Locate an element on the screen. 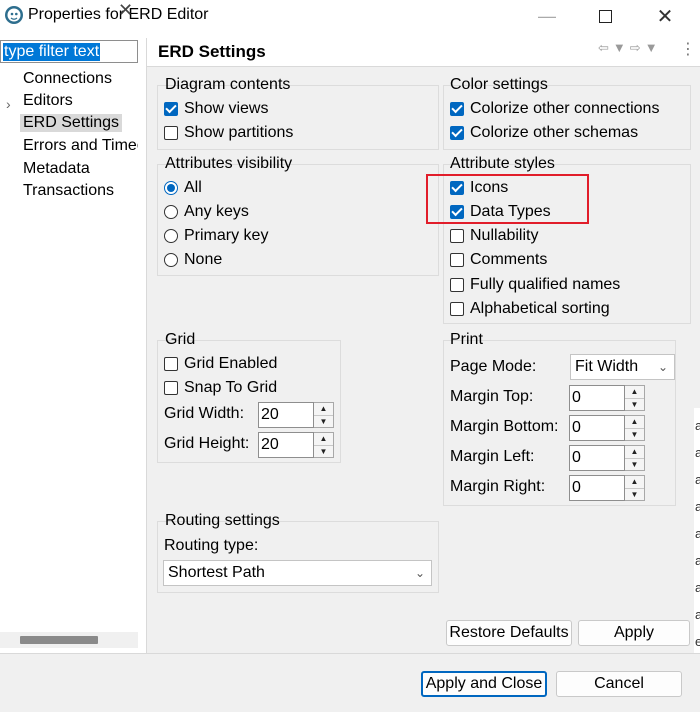 The image size is (700, 712). margin-bottom-label: Margin Bottom: is located at coordinates (504, 426).